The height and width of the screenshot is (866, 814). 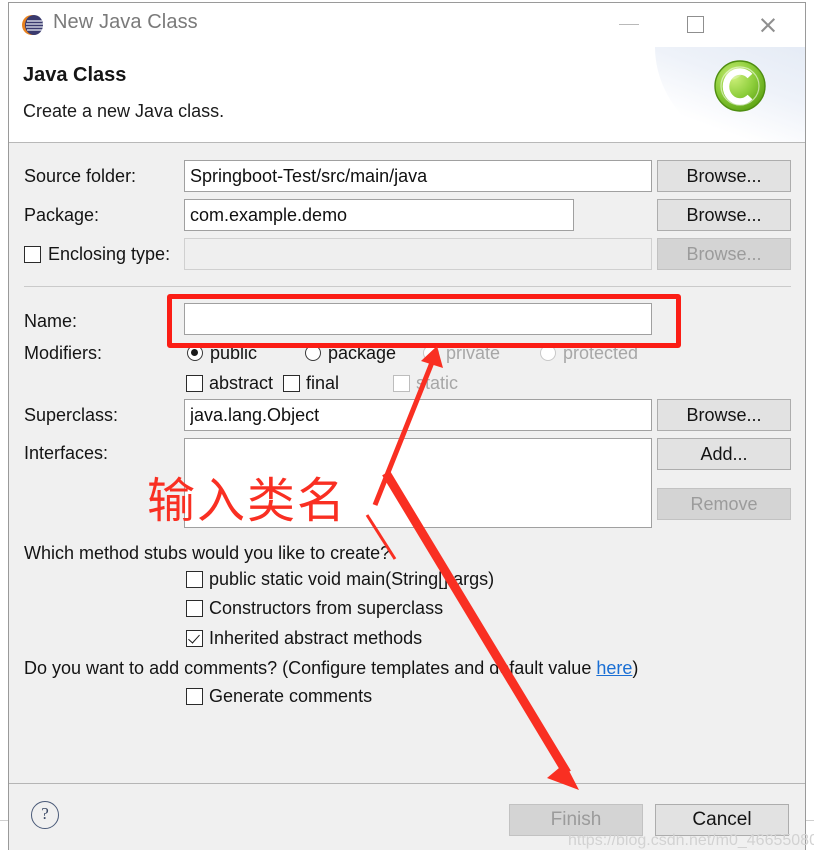 I want to click on page-title: Java Class, so click(x=75, y=75).